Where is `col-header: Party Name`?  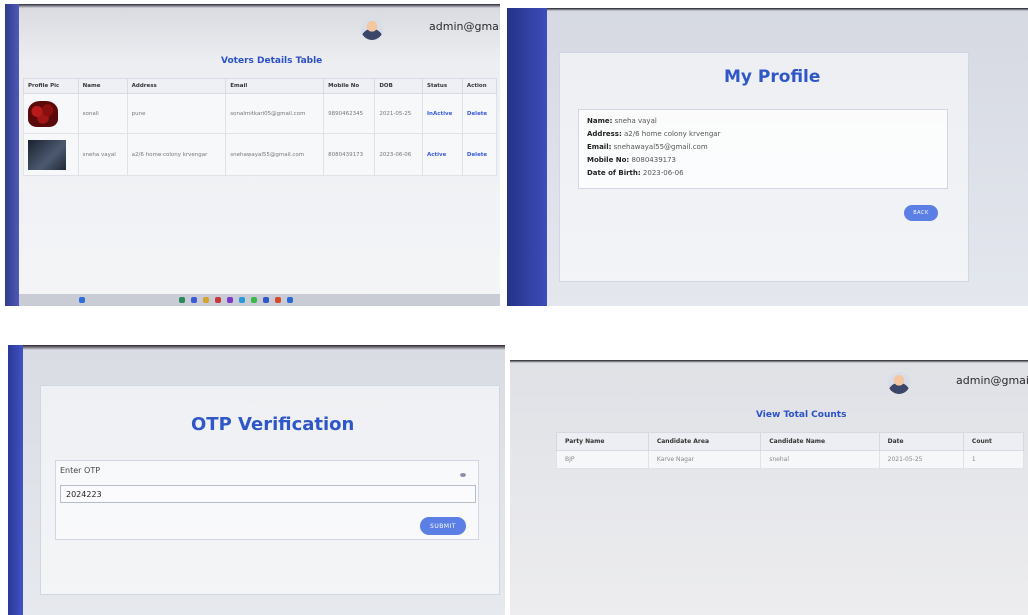
col-header: Party Name is located at coordinates (602, 441).